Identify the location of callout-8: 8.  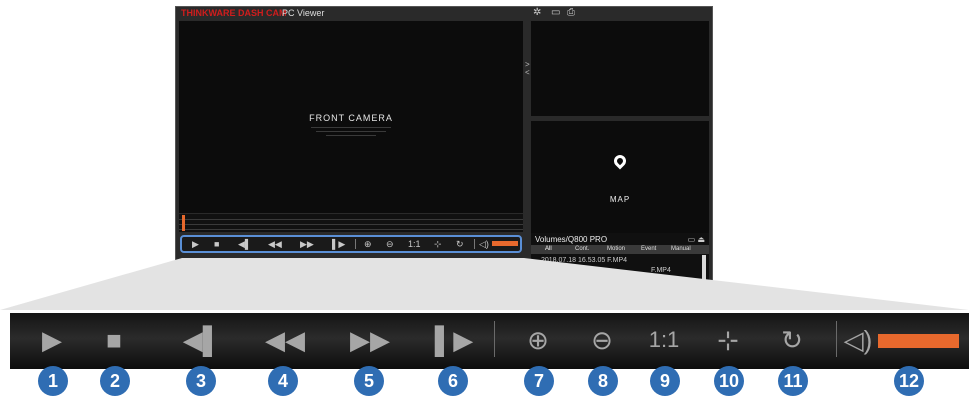
(603, 381).